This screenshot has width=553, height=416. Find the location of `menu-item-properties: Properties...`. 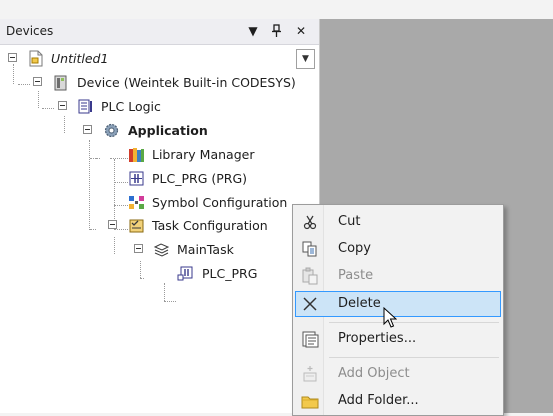

menu-item-properties: Properties... is located at coordinates (398, 339).